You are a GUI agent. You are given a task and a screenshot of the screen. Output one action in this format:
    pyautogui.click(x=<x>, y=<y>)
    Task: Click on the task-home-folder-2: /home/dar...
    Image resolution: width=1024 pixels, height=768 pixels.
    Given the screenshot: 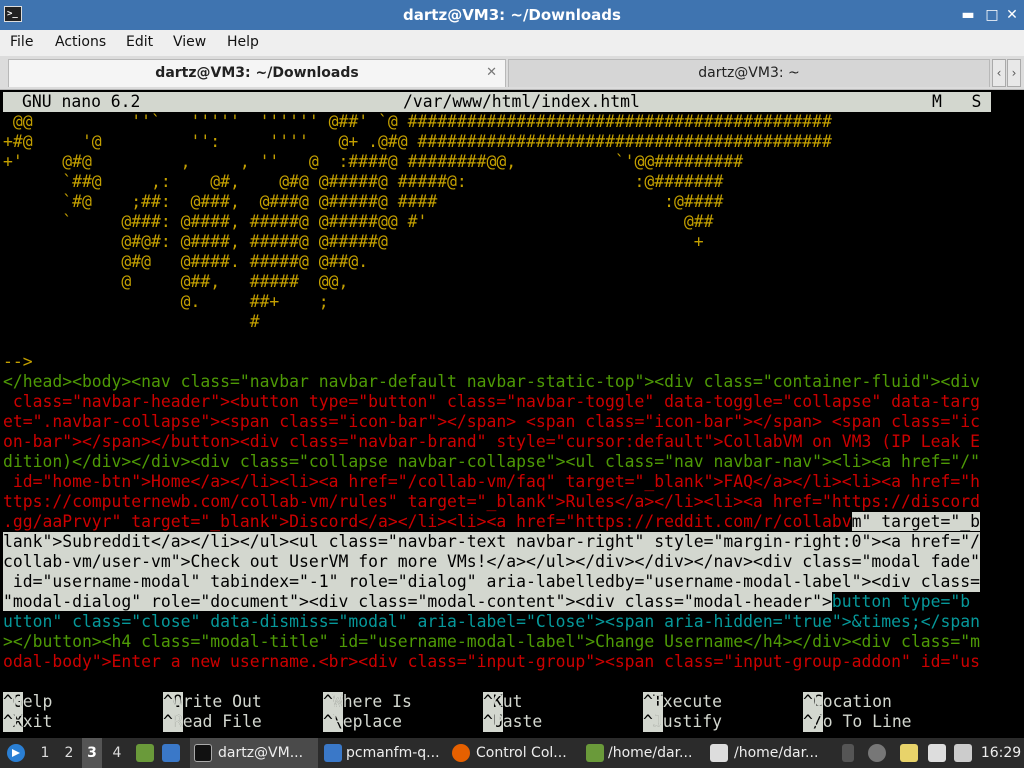 What is the action you would take?
    pyautogui.click(x=771, y=753)
    